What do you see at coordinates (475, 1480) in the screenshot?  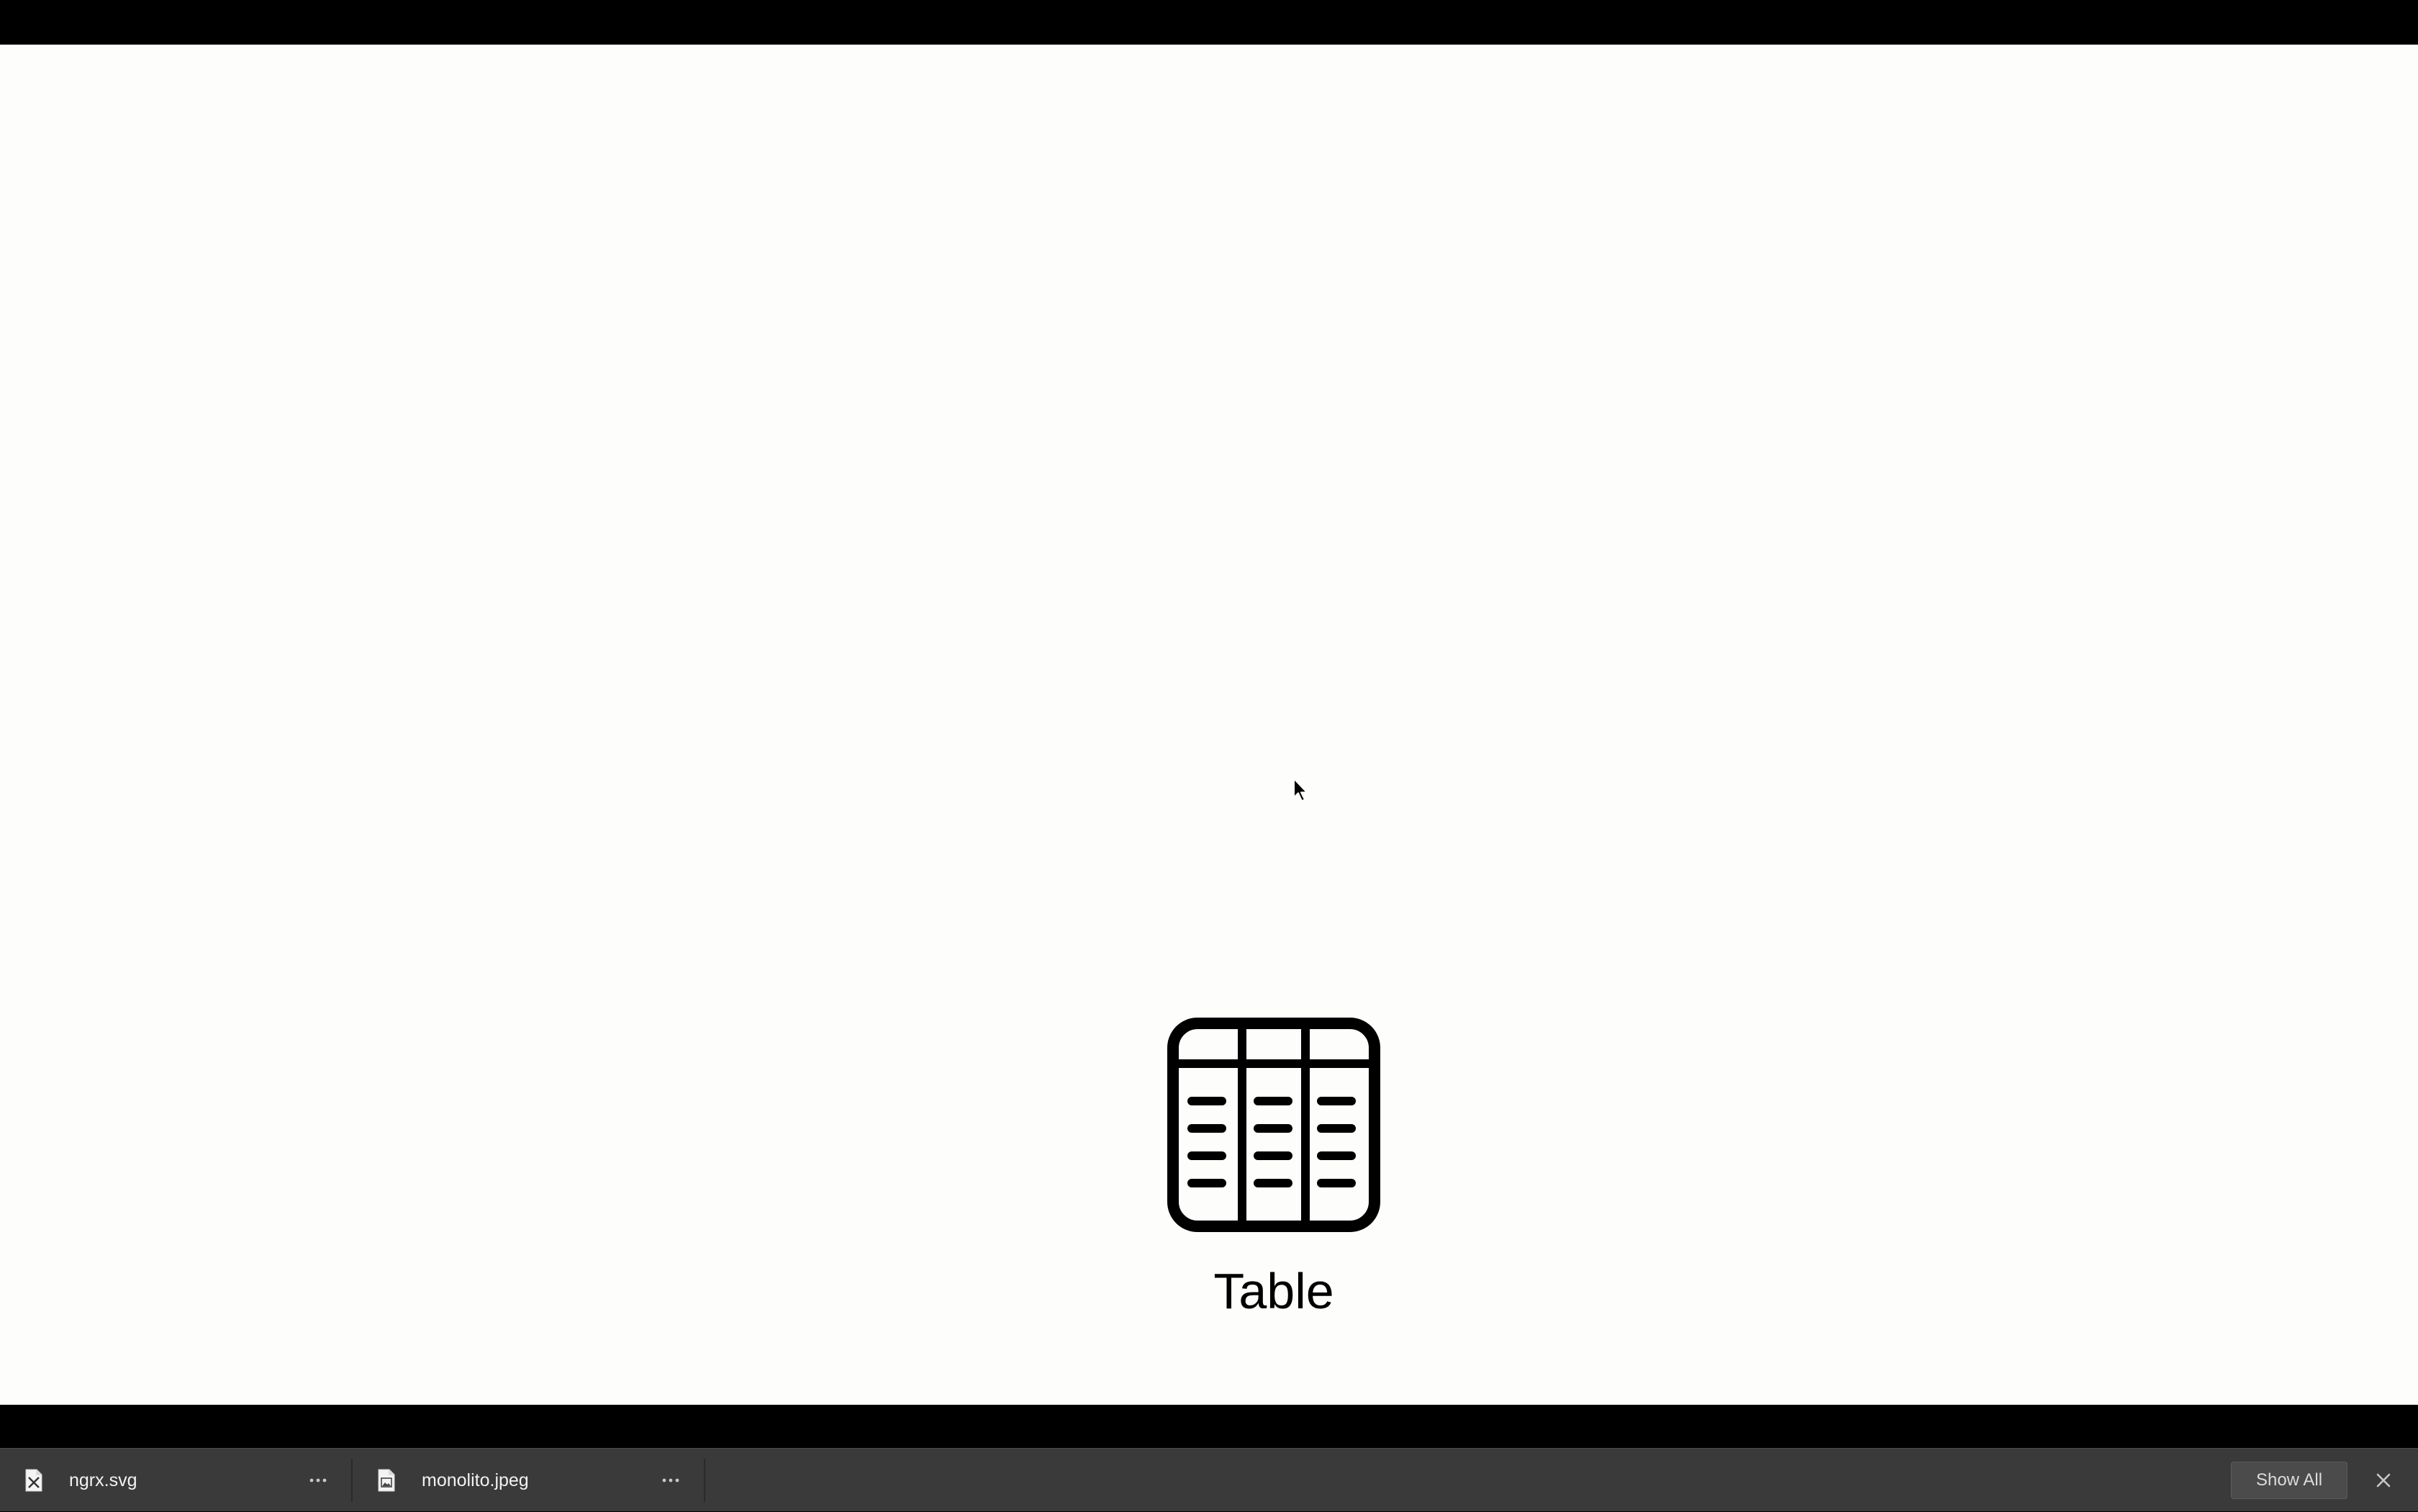 I see `download-file-name: monolito.jpeg` at bounding box center [475, 1480].